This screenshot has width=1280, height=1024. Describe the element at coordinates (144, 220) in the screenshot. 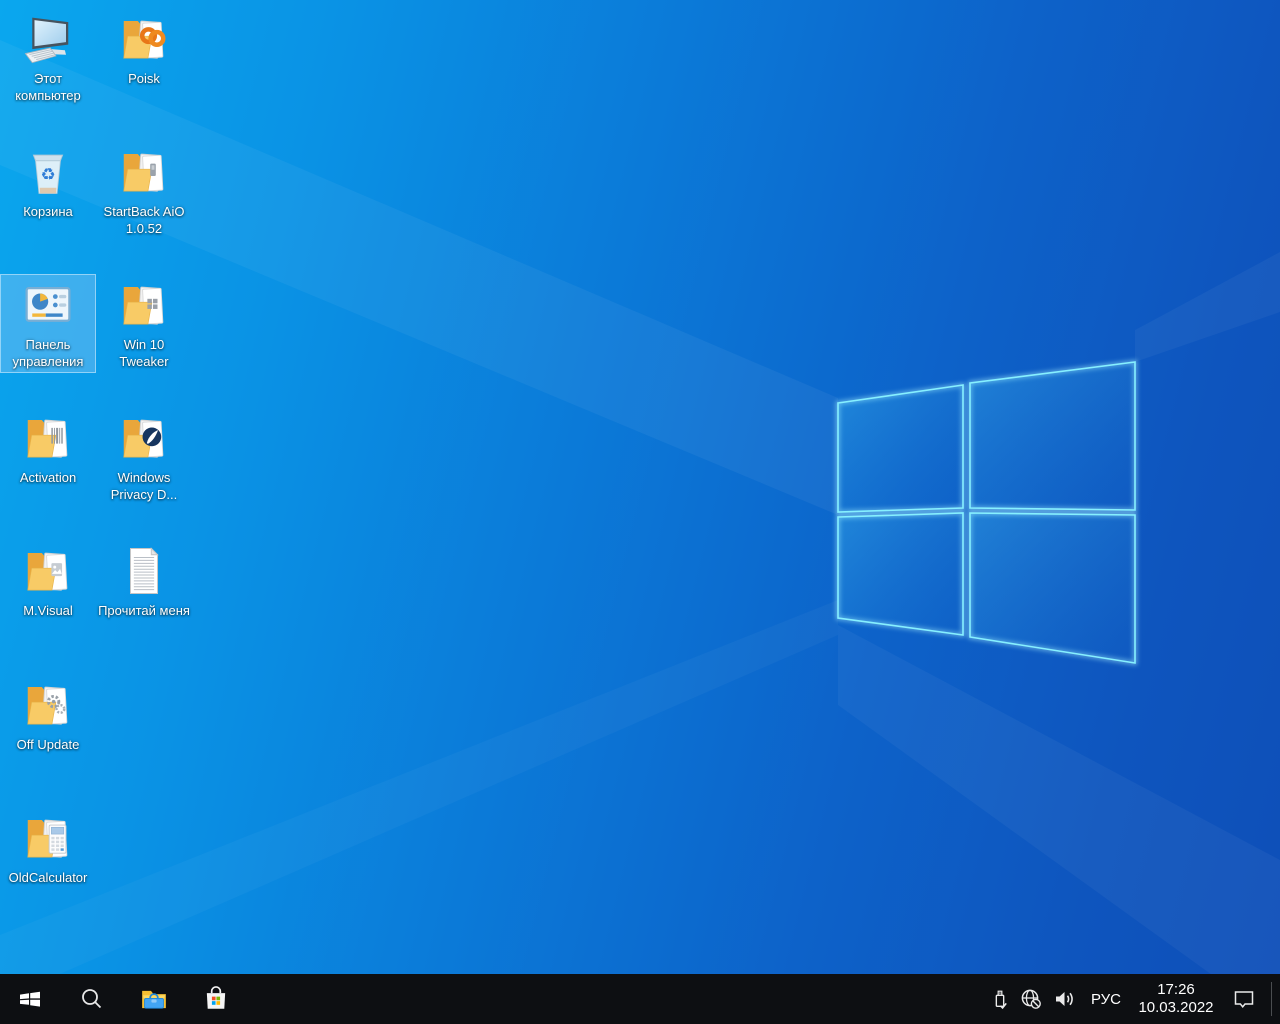

I see `desktop-icon-label: StartBack AiO 1.0.52` at that location.